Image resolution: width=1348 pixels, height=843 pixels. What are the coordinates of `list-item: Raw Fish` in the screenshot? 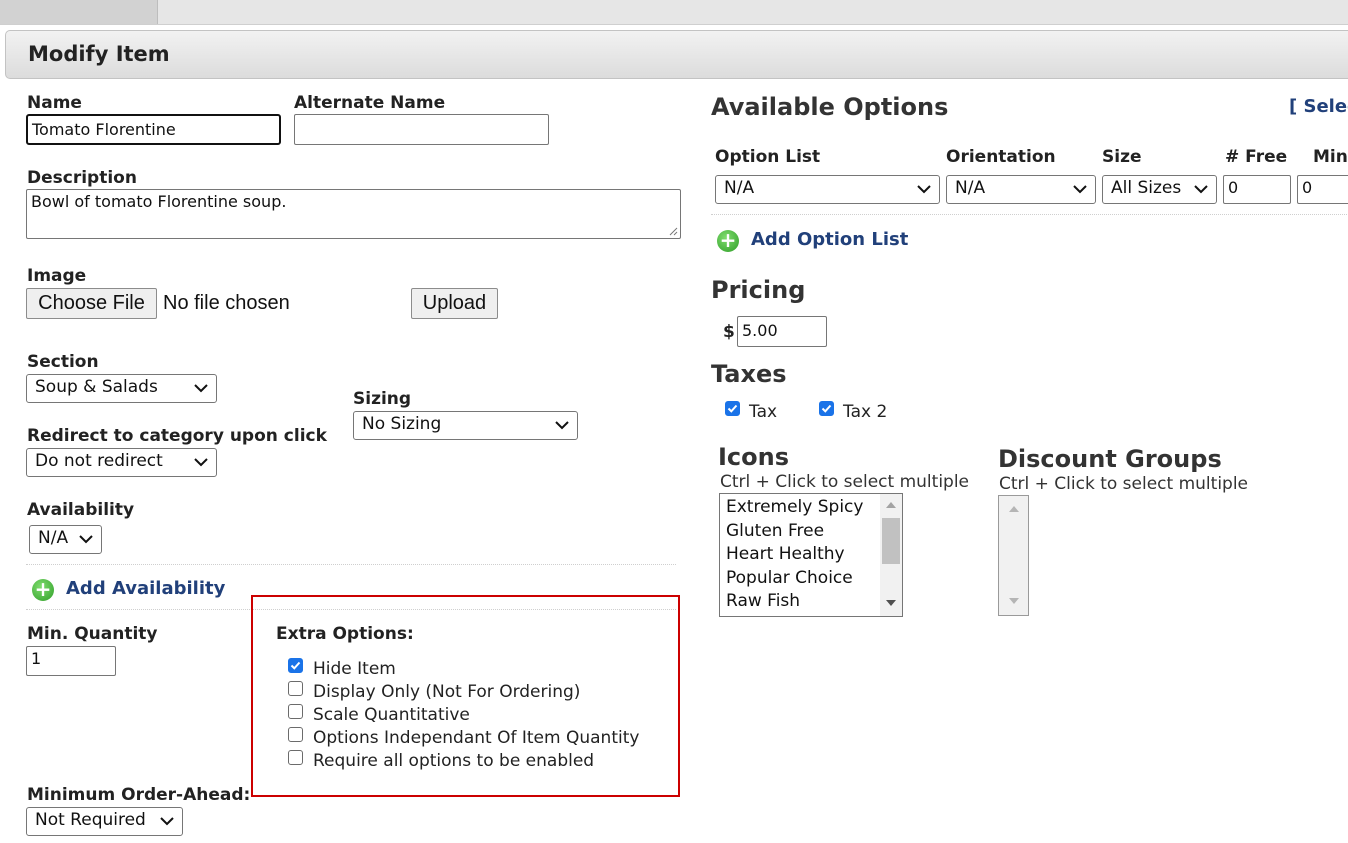 It's located at (800, 602).